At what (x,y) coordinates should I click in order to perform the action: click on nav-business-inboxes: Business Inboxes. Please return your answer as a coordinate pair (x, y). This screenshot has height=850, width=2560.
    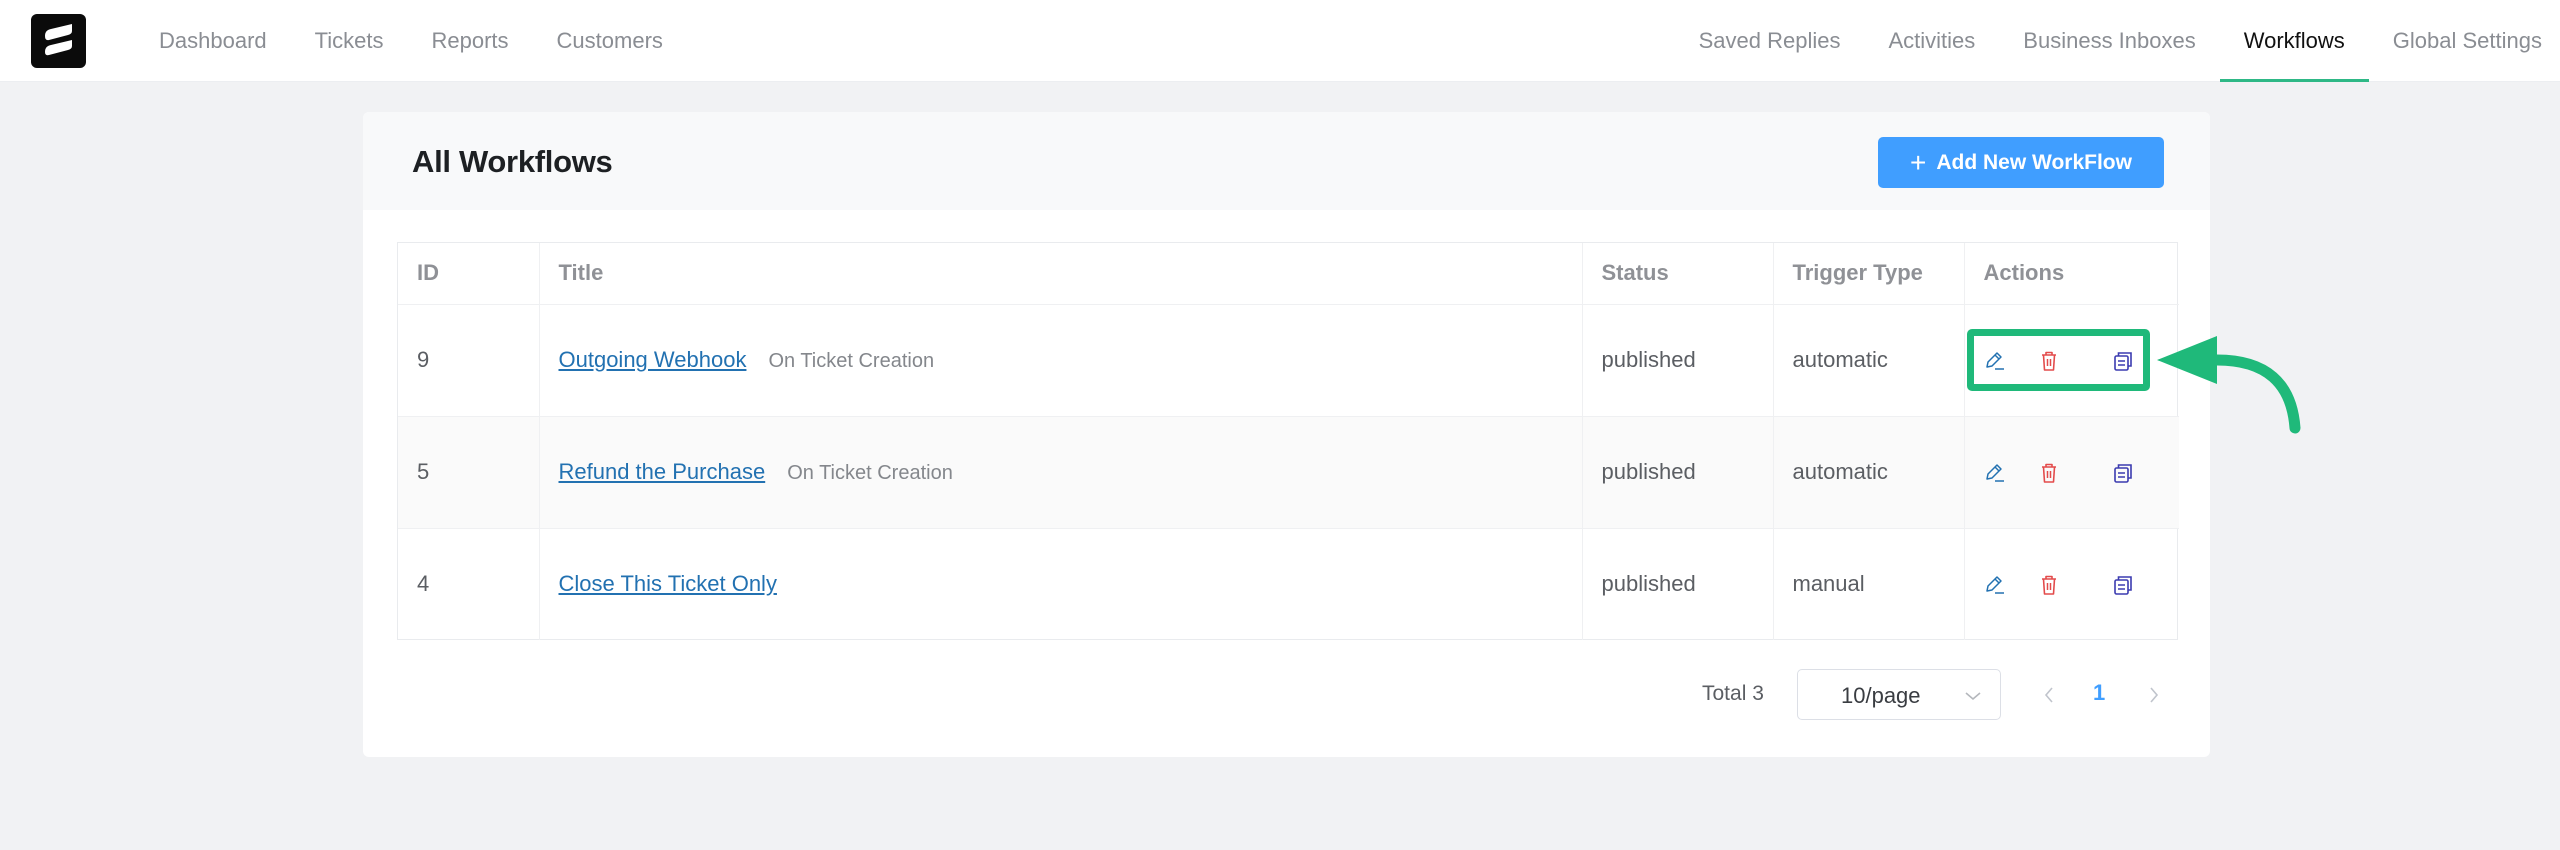
    Looking at the image, I should click on (2109, 41).